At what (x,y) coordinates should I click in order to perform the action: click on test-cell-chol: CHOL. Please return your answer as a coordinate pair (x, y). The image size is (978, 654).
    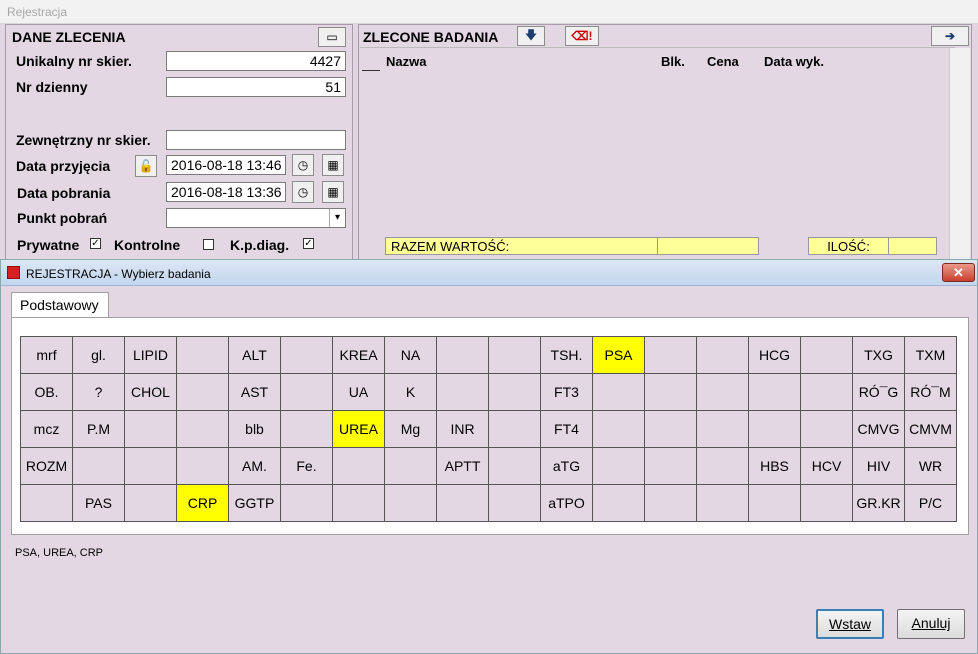
    Looking at the image, I should click on (150, 392).